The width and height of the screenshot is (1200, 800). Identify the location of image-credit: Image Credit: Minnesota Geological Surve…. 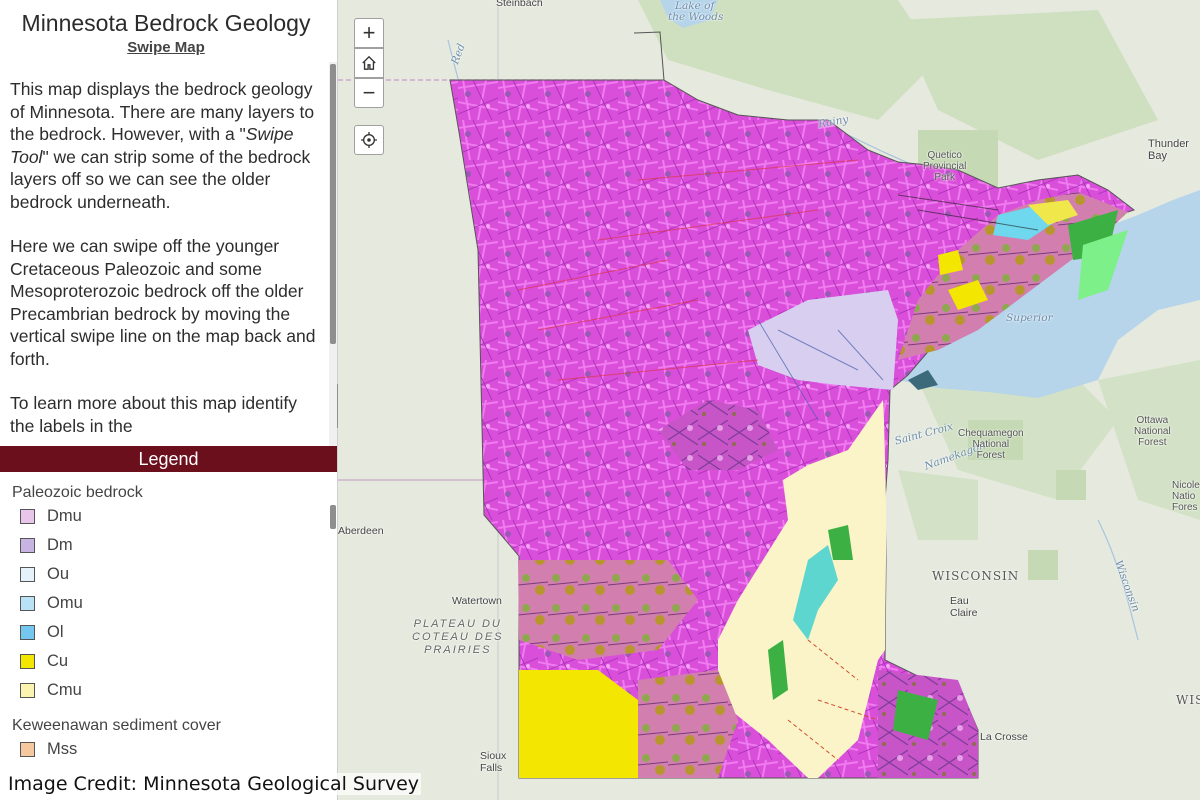
(214, 784).